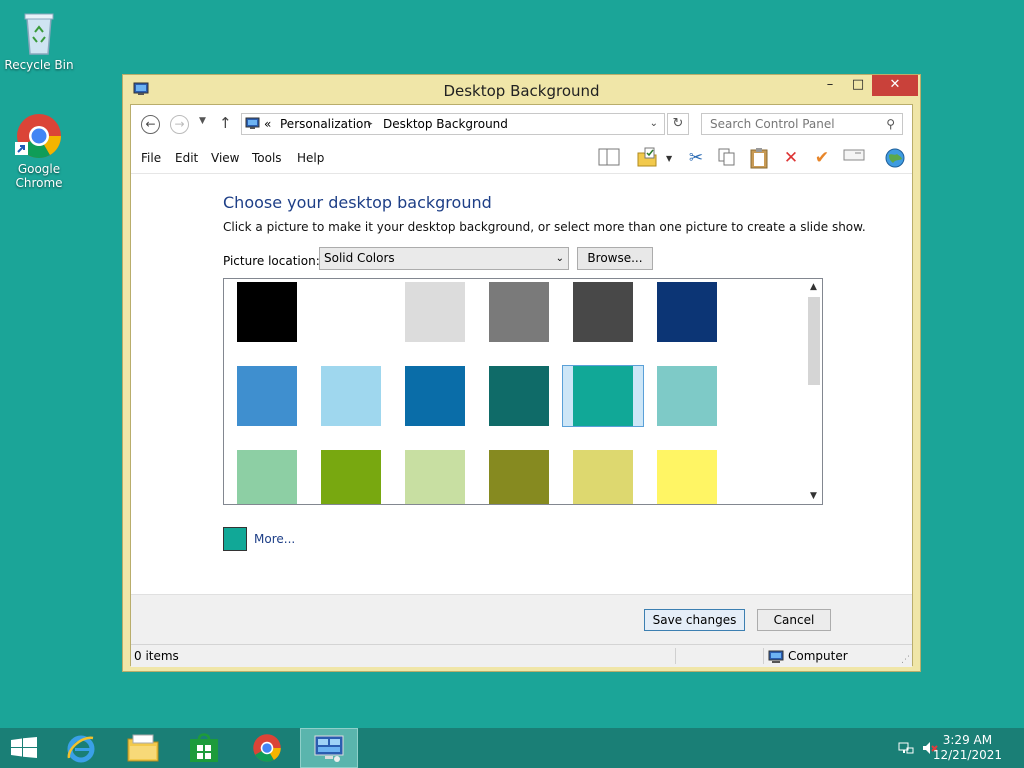 The height and width of the screenshot is (768, 1024). Describe the element at coordinates (669, 158) in the screenshot. I see `toolbar-dropdown-icon: ▼` at that location.